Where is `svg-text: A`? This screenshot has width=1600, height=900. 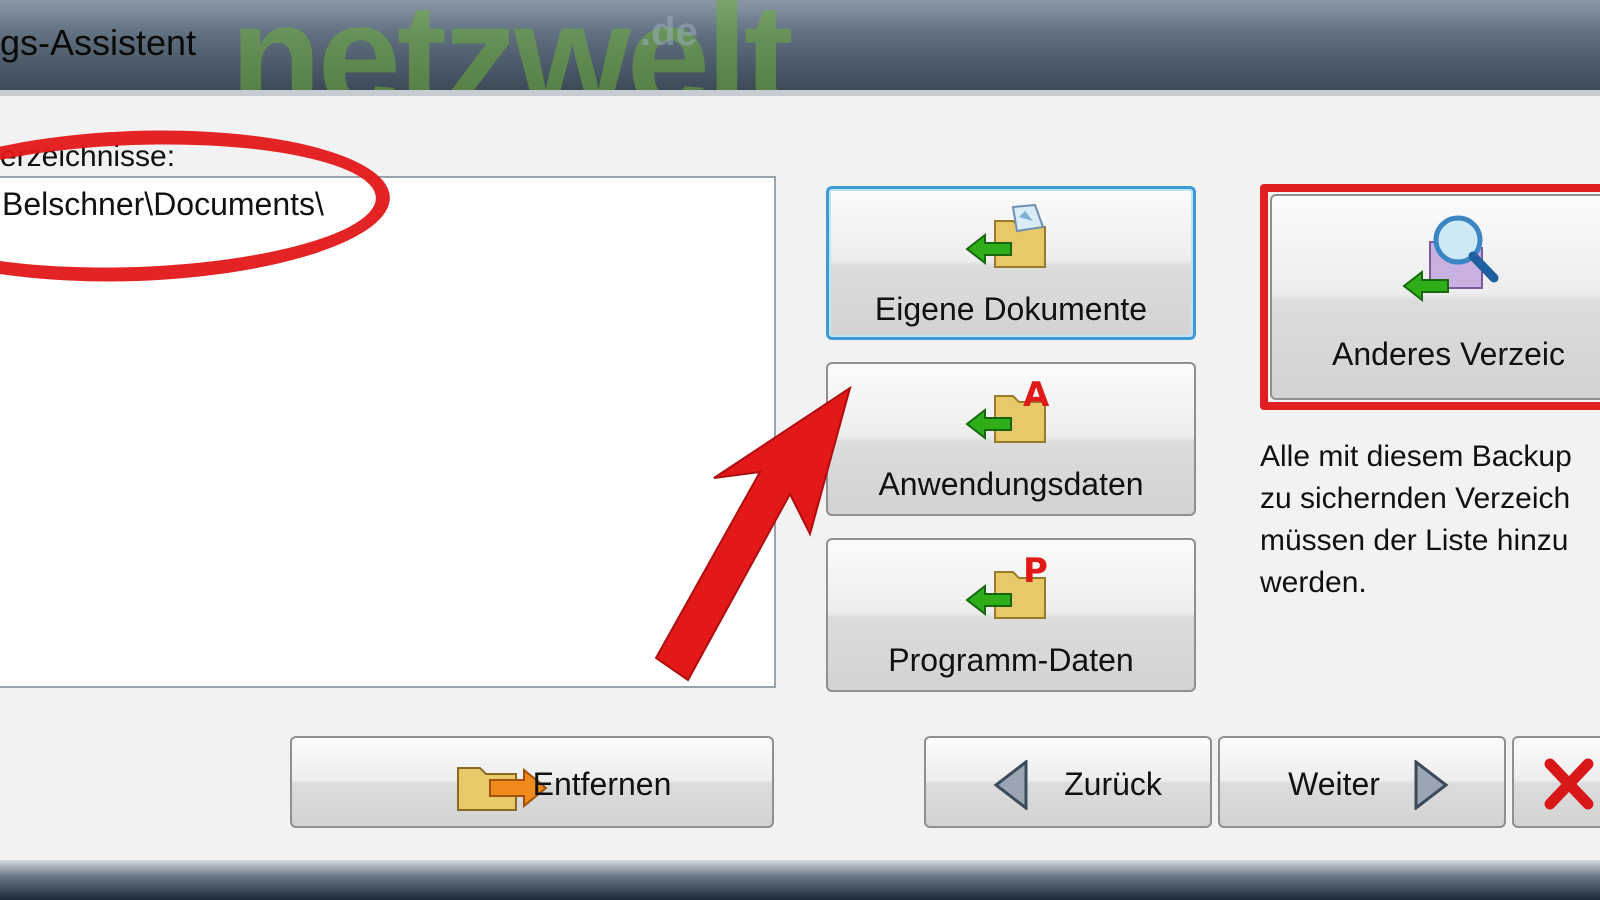
svg-text: A is located at coordinates (1036, 395).